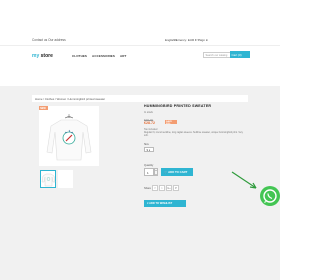 The height and width of the screenshot is (280, 320). I want to click on add-to-cart-button: 🛒 ADD TO CART, so click(177, 172).